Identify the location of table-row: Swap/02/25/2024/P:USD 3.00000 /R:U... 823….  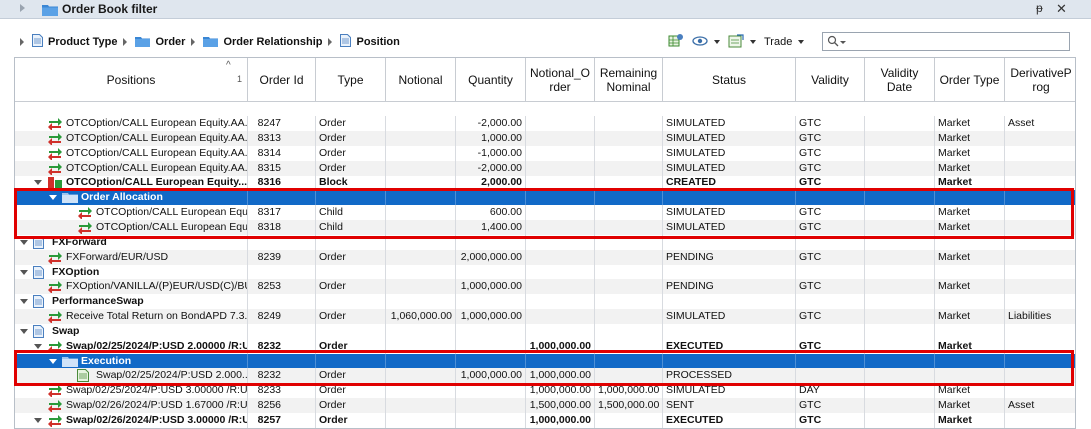
(545, 391).